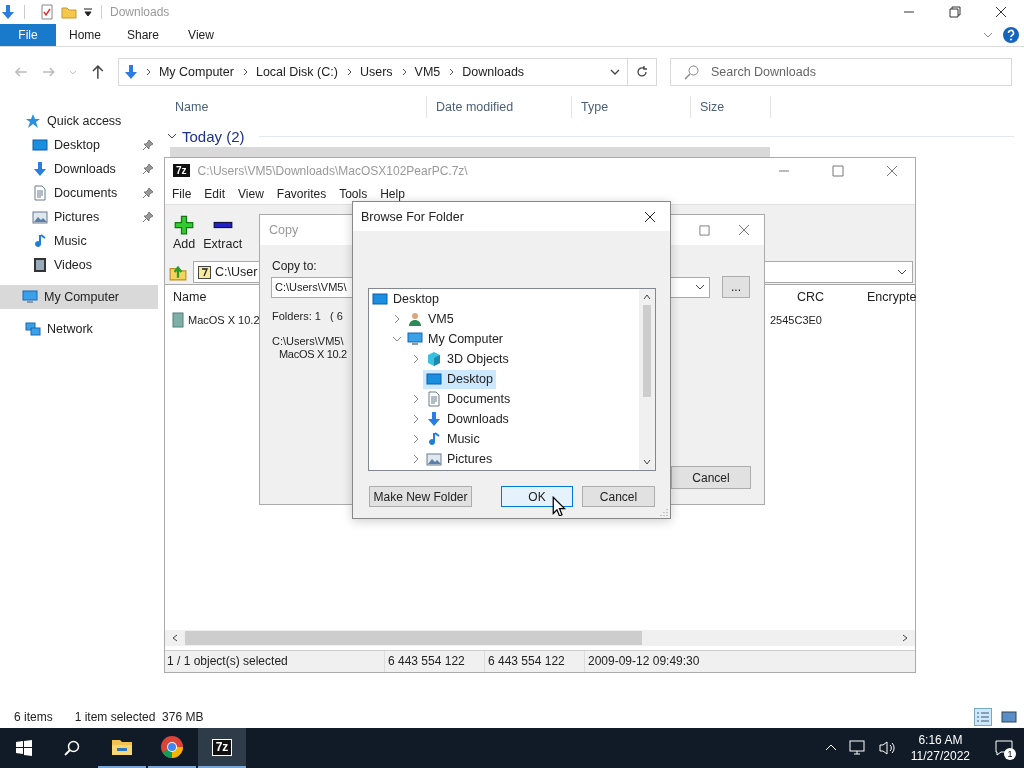 The width and height of the screenshot is (1024, 768). What do you see at coordinates (196, 72) in the screenshot?
I see `breadcrumb-item: My Computer` at bounding box center [196, 72].